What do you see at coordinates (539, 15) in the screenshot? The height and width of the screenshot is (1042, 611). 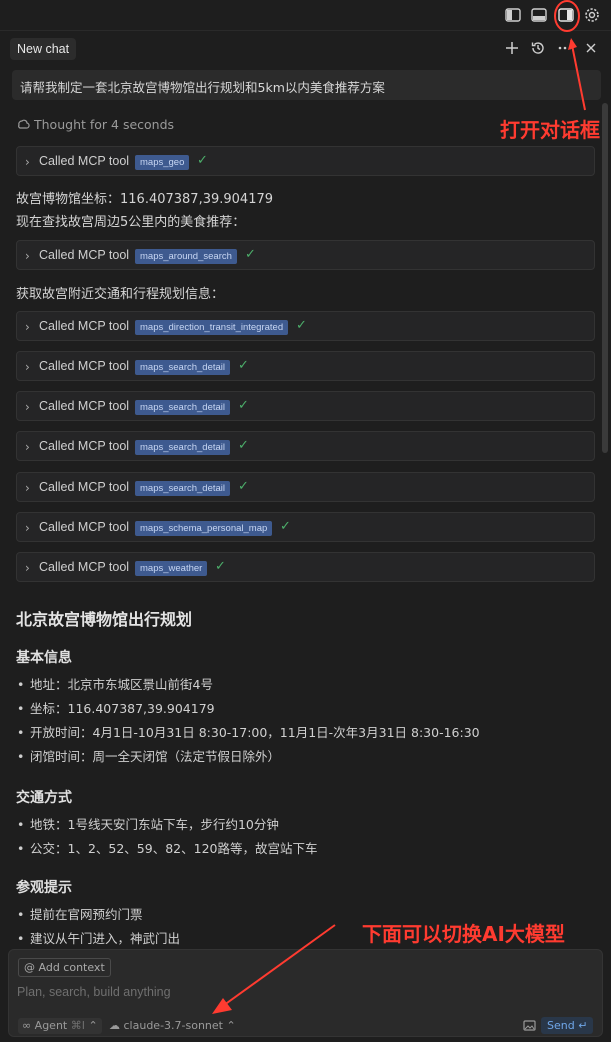 I see `layout-panel-bottom-icon` at bounding box center [539, 15].